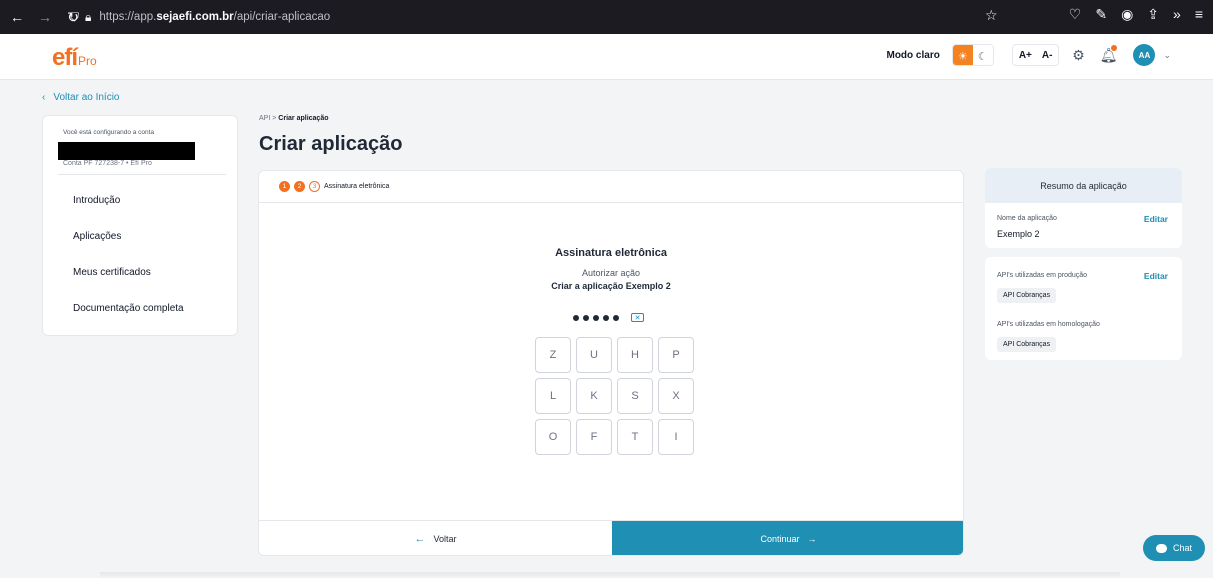 Image resolution: width=1213 pixels, height=578 pixels. Describe the element at coordinates (812, 539) in the screenshot. I see `arrow-right-icon: →` at that location.